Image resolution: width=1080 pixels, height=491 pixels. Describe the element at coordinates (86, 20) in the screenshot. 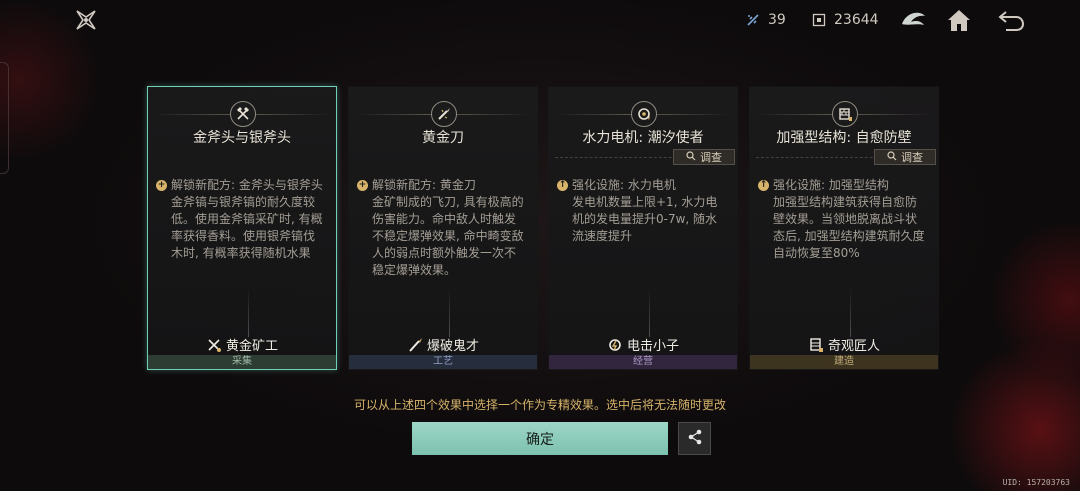

I see `menu-emblem-icon` at that location.